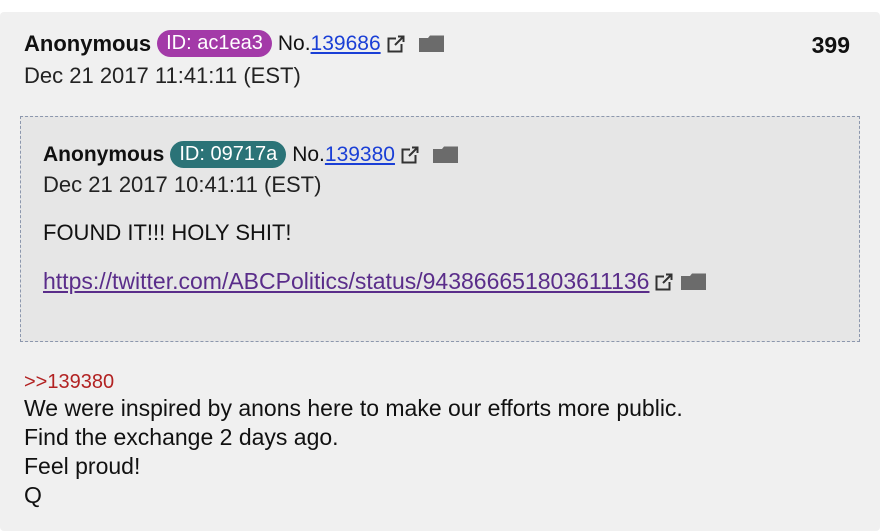  What do you see at coordinates (830, 45) in the screenshot?
I see `post-index: 399` at bounding box center [830, 45].